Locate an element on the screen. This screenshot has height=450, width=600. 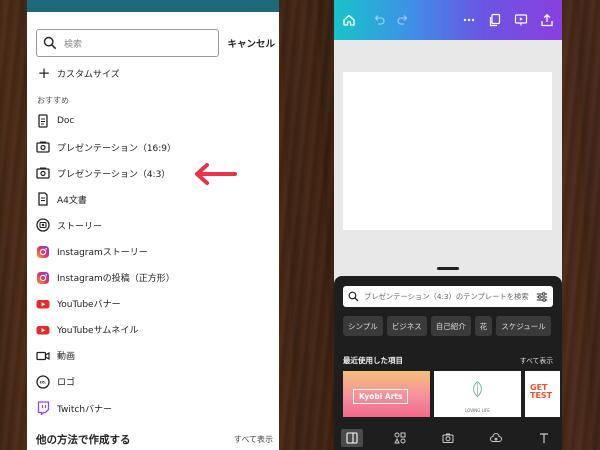
template-thumbnail: LOVING LIFE is located at coordinates (477, 394).